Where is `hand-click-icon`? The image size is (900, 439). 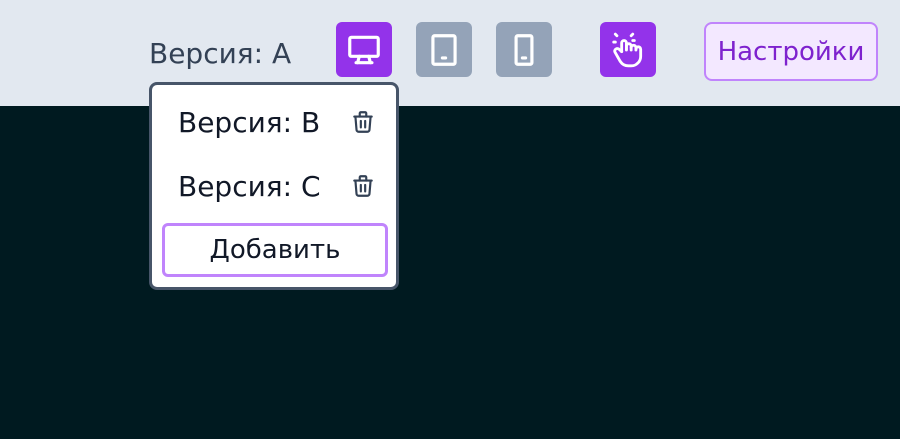 hand-click-icon is located at coordinates (627, 49).